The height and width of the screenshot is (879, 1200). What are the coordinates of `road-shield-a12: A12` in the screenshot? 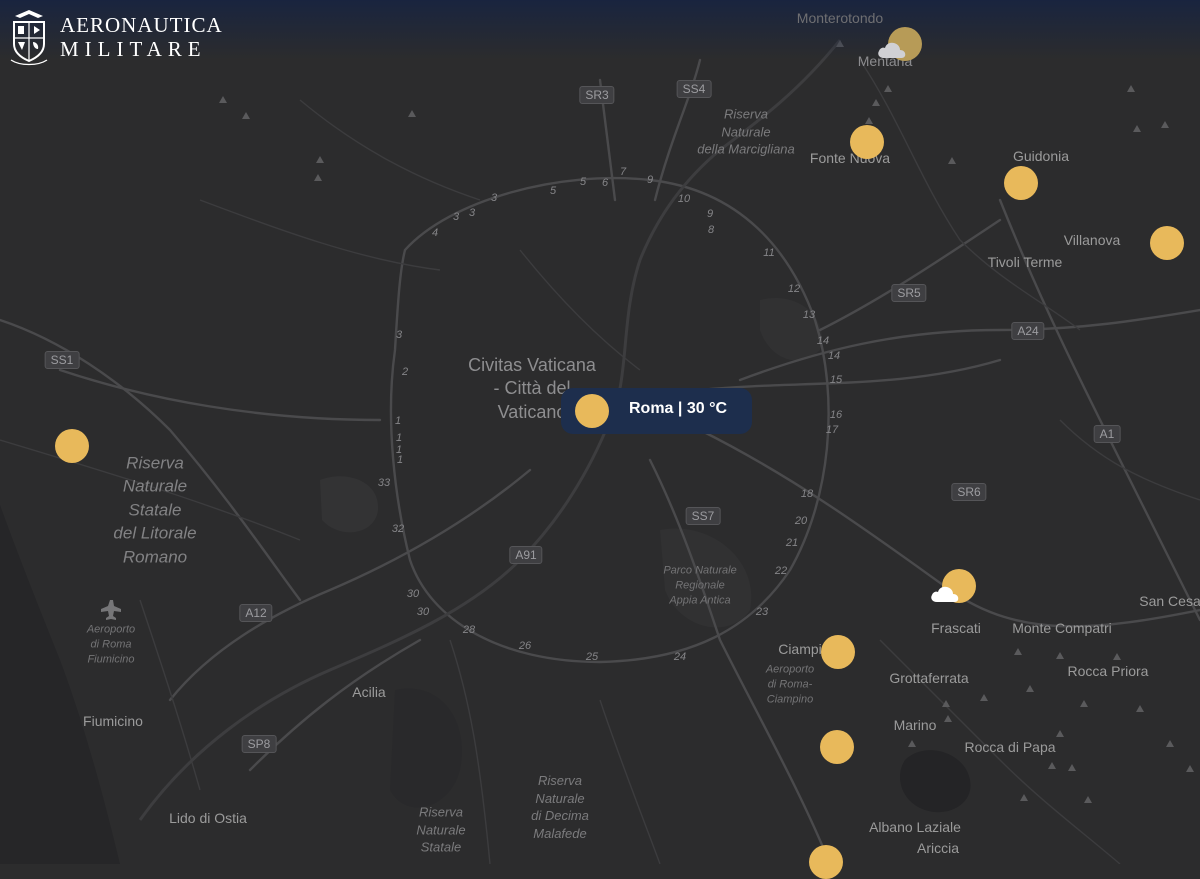 It's located at (256, 613).